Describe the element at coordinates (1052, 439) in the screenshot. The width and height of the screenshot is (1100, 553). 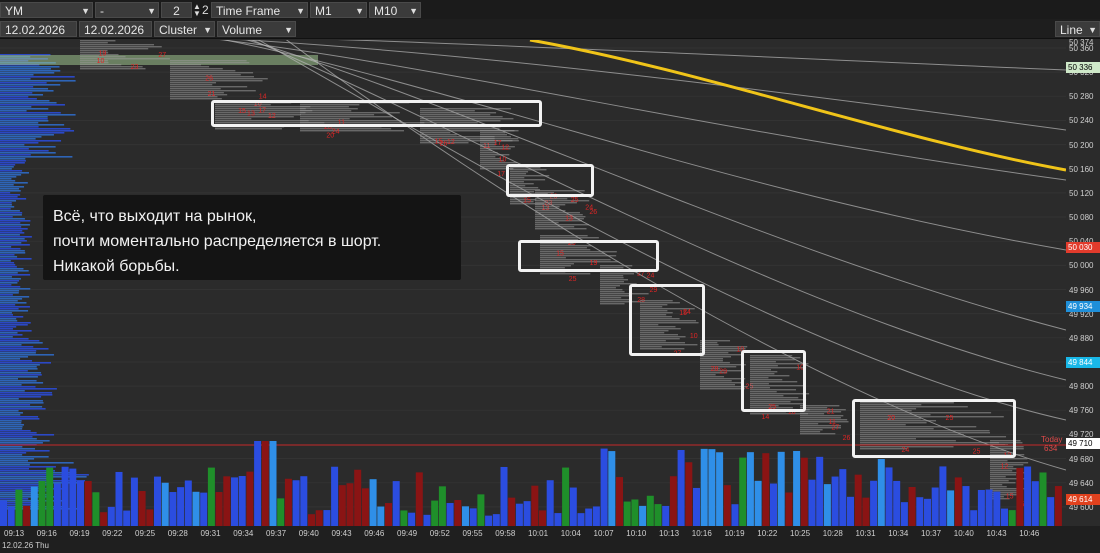
I see `today-label: Today` at that location.